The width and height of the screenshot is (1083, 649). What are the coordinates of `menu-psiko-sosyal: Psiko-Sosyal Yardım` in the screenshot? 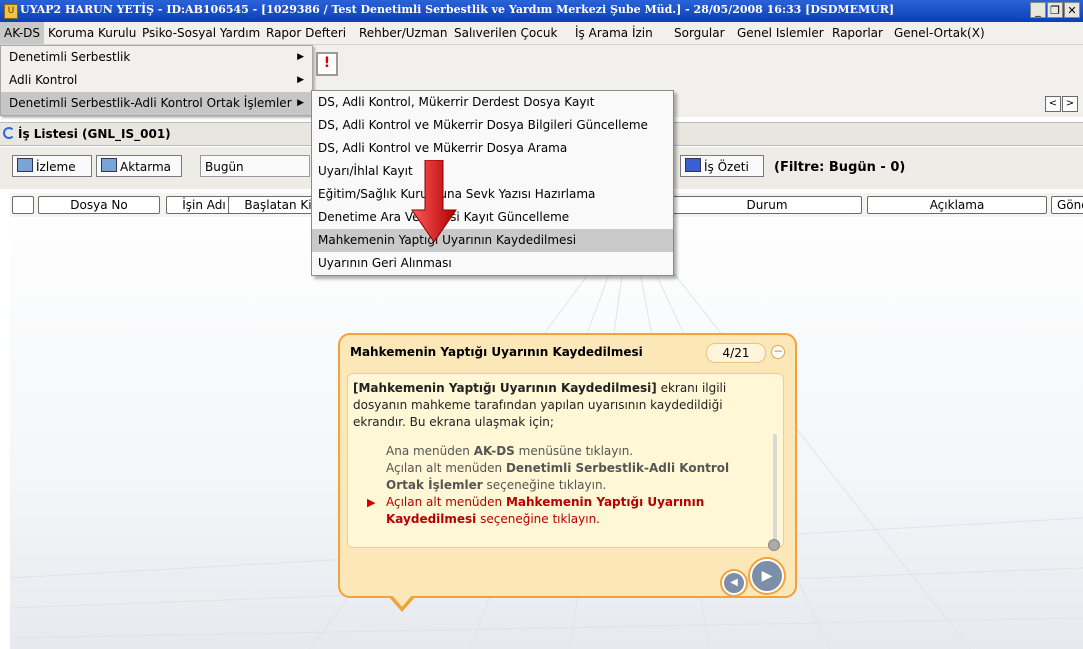 It's located at (201, 33).